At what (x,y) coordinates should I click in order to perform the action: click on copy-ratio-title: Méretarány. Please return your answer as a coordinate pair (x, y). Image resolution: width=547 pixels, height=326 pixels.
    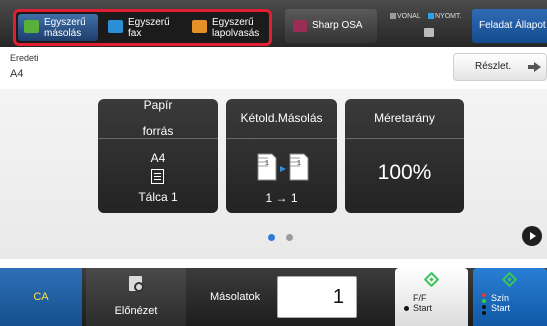
    Looking at the image, I should click on (404, 119).